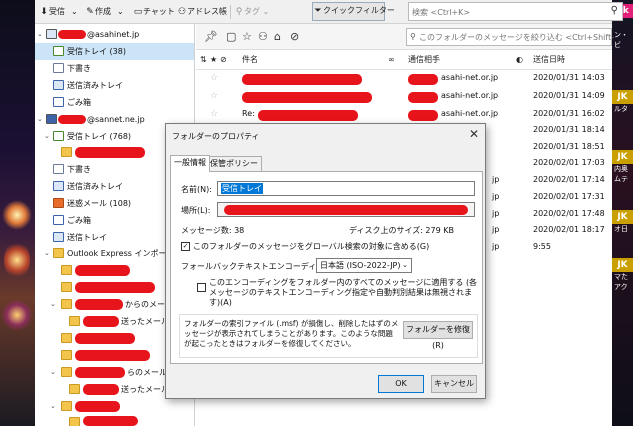 Image resolution: width=633 pixels, height=426 pixels. Describe the element at coordinates (569, 113) in the screenshot. I see `message-date: 2020/01/31 16:02` at that location.